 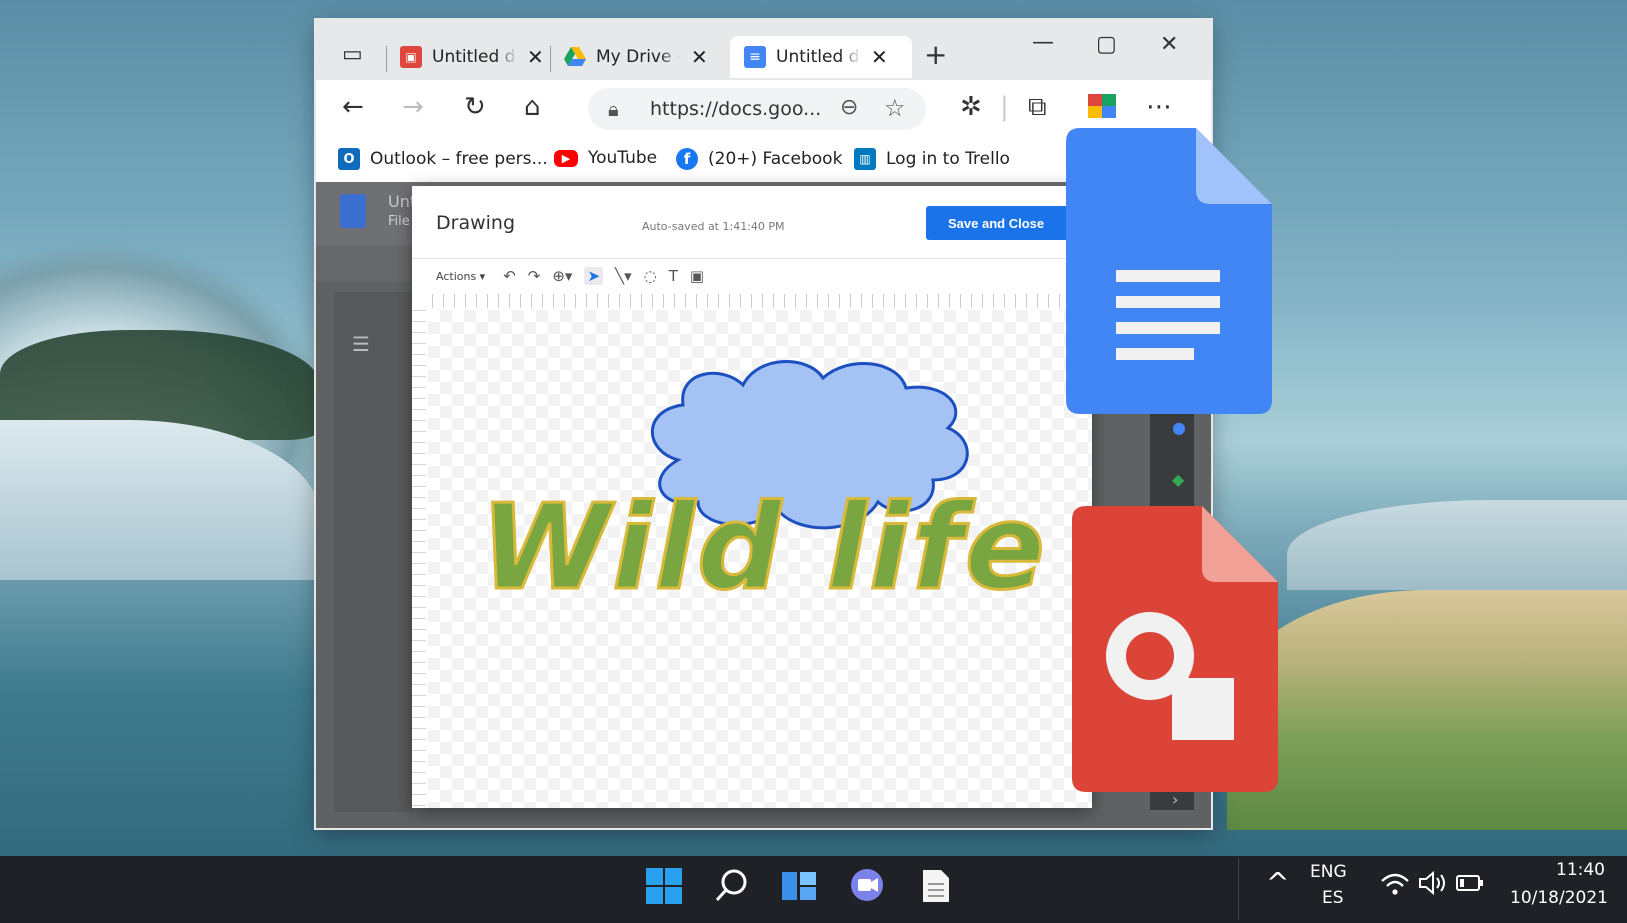 I want to click on bookmark-trello: ▥ Log in to Trello, so click(x=932, y=159).